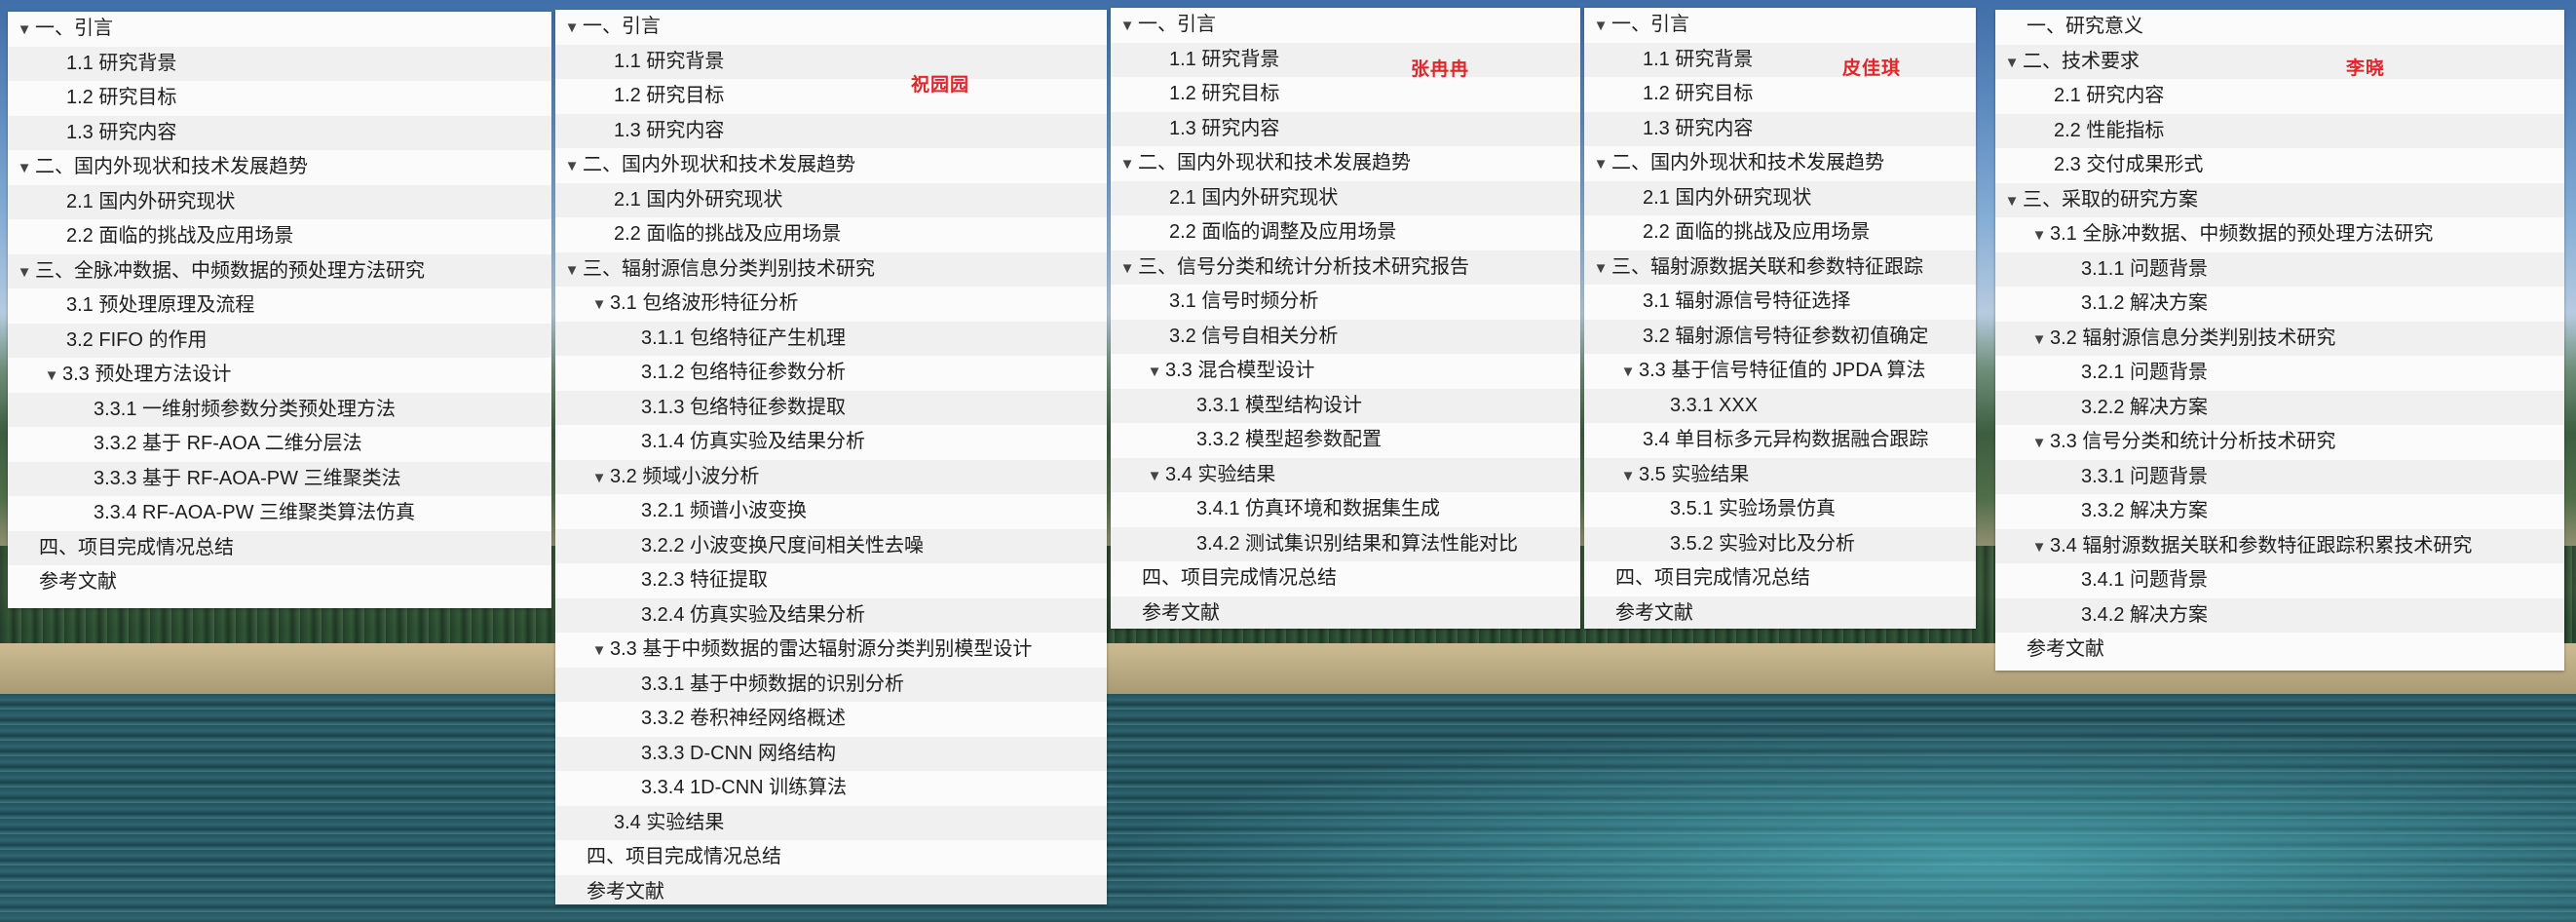 This screenshot has width=2576, height=922. Describe the element at coordinates (831, 443) in the screenshot. I see `outline-item: 3.1.4 仿真实验及结果分析` at that location.